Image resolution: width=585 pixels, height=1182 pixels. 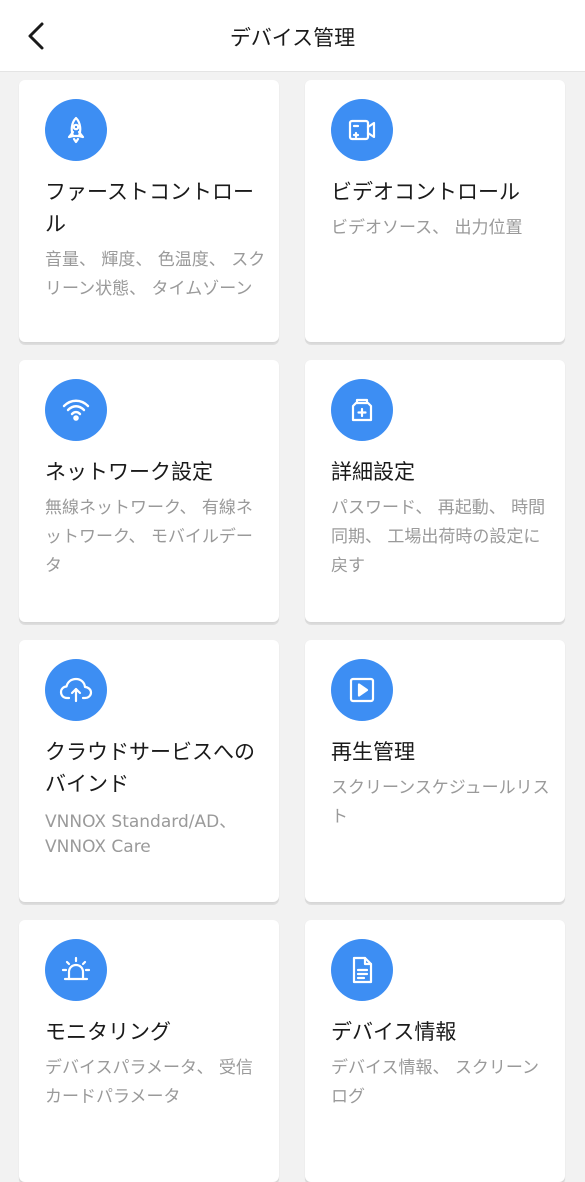 I want to click on rocket-icon, so click(x=76, y=130).